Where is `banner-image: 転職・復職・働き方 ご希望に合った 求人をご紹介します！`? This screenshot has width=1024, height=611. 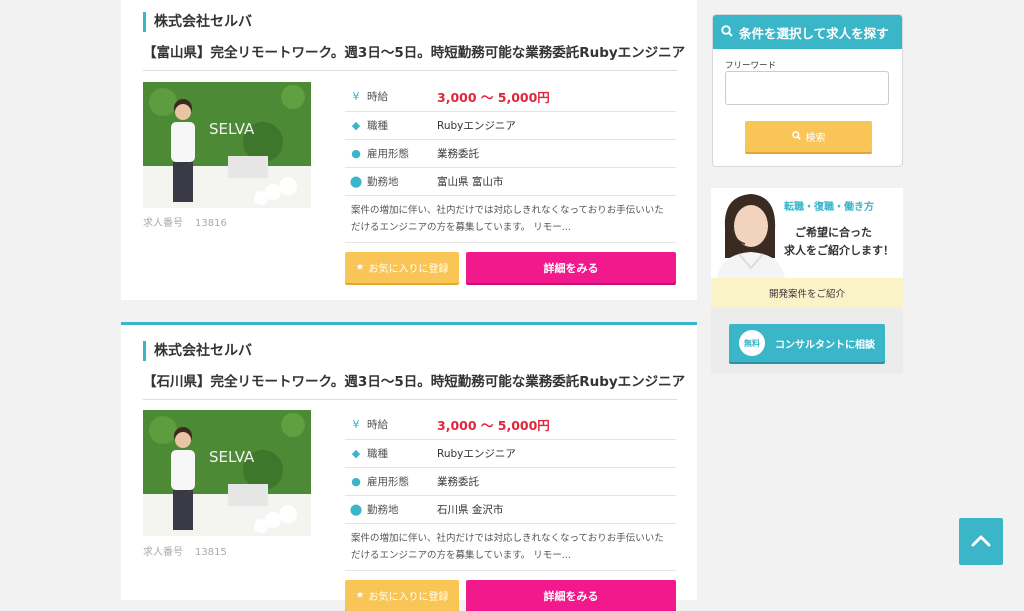
banner-image: 転職・復職・働き方 ご希望に合った 求人をご紹介します！ is located at coordinates (807, 233).